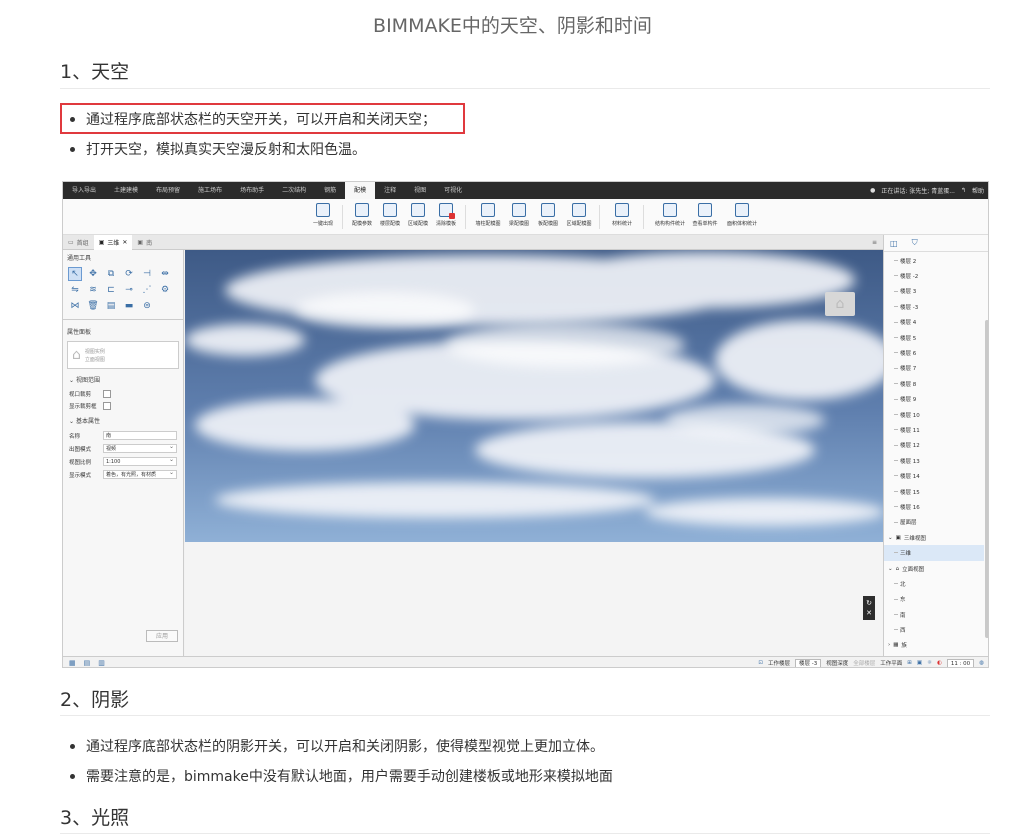 Image resolution: width=1025 pixels, height=835 pixels. What do you see at coordinates (123, 355) in the screenshot?
I see `instance-card: ⌂ 视图实例 立面视图` at bounding box center [123, 355].